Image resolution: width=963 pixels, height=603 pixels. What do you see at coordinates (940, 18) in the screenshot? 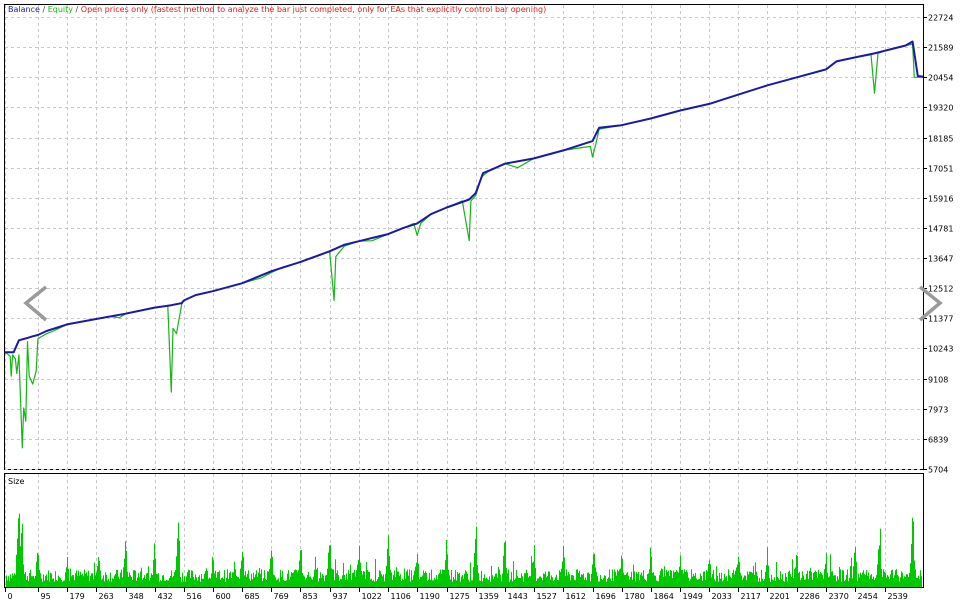
I see `y-tick-label: 22724` at bounding box center [940, 18].